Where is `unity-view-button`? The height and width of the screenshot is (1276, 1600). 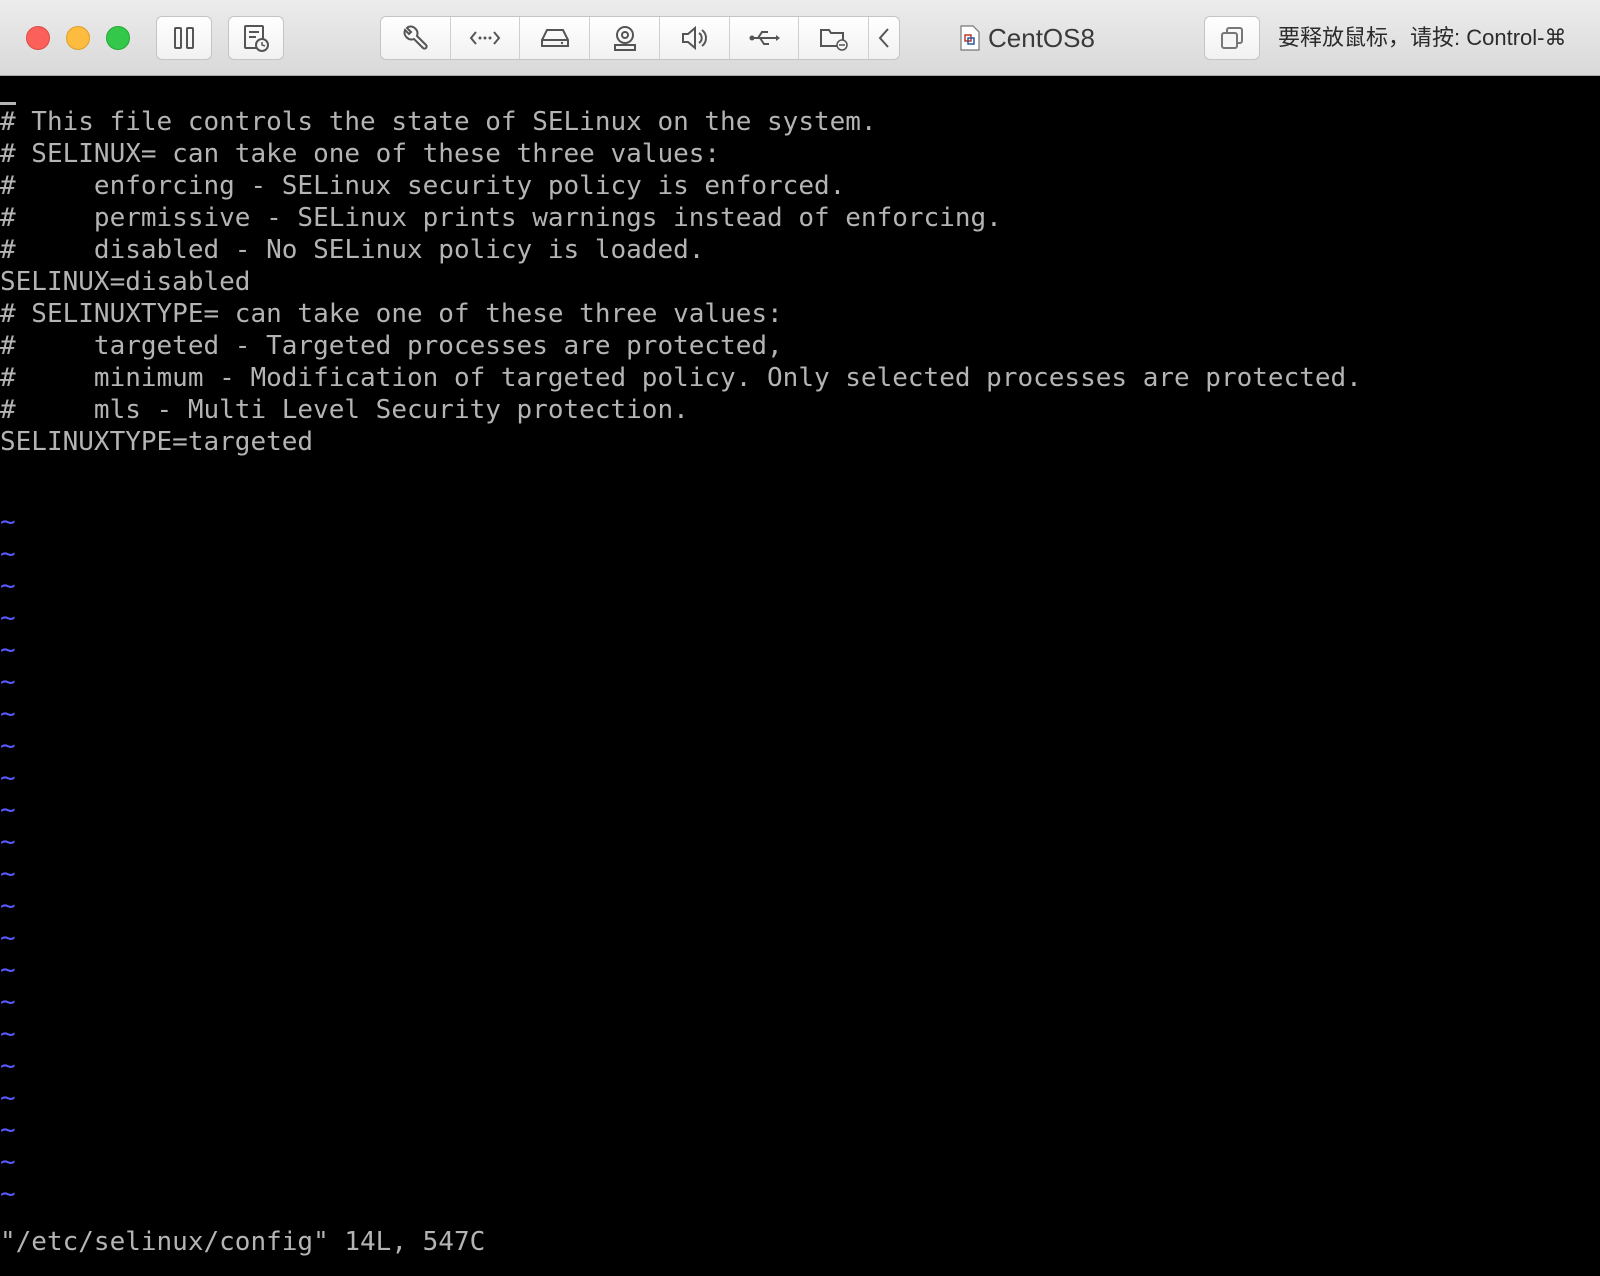 unity-view-button is located at coordinates (1232, 38).